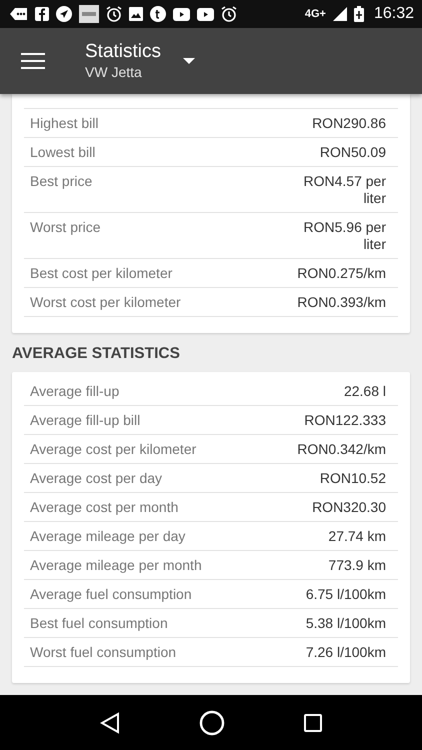 This screenshot has height=750, width=422. What do you see at coordinates (346, 594) in the screenshot?
I see `stat-value: 6.75 l/100km` at bounding box center [346, 594].